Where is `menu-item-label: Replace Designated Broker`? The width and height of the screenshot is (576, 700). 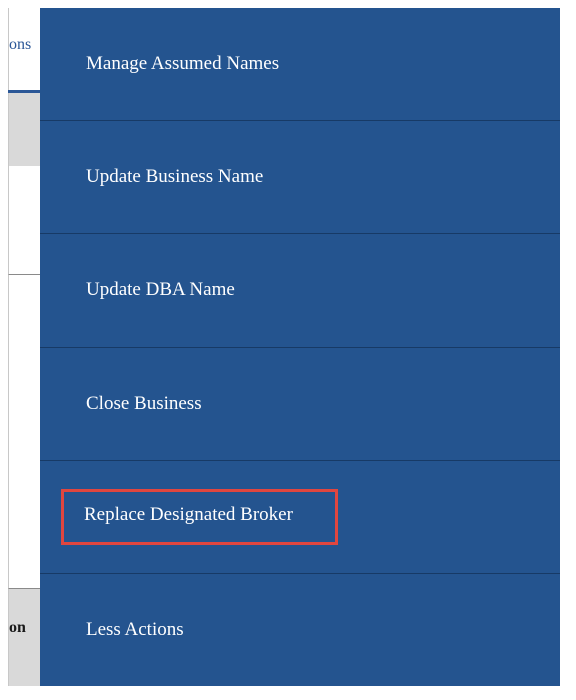 menu-item-label: Replace Designated Broker is located at coordinates (199, 516).